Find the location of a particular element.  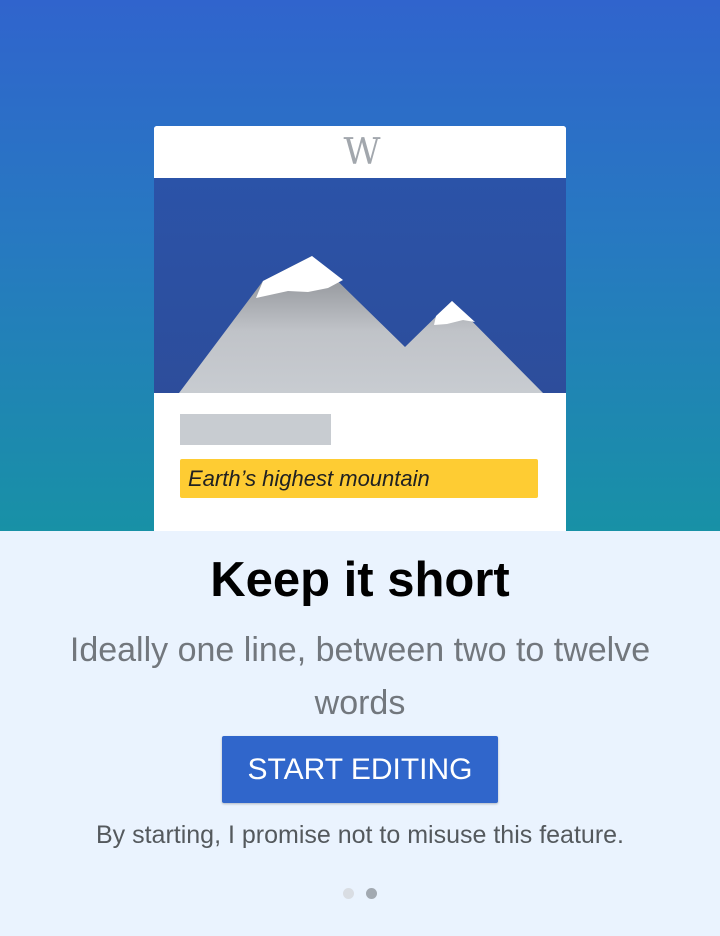

start-editing-button: START EDITING is located at coordinates (360, 769).